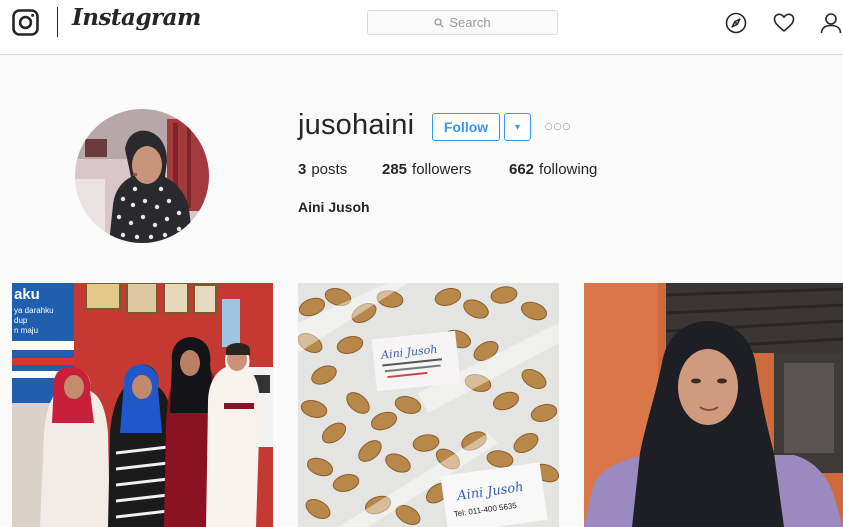 The width and height of the screenshot is (843, 527). What do you see at coordinates (470, 22) in the screenshot?
I see `search-placeholder: Search` at bounding box center [470, 22].